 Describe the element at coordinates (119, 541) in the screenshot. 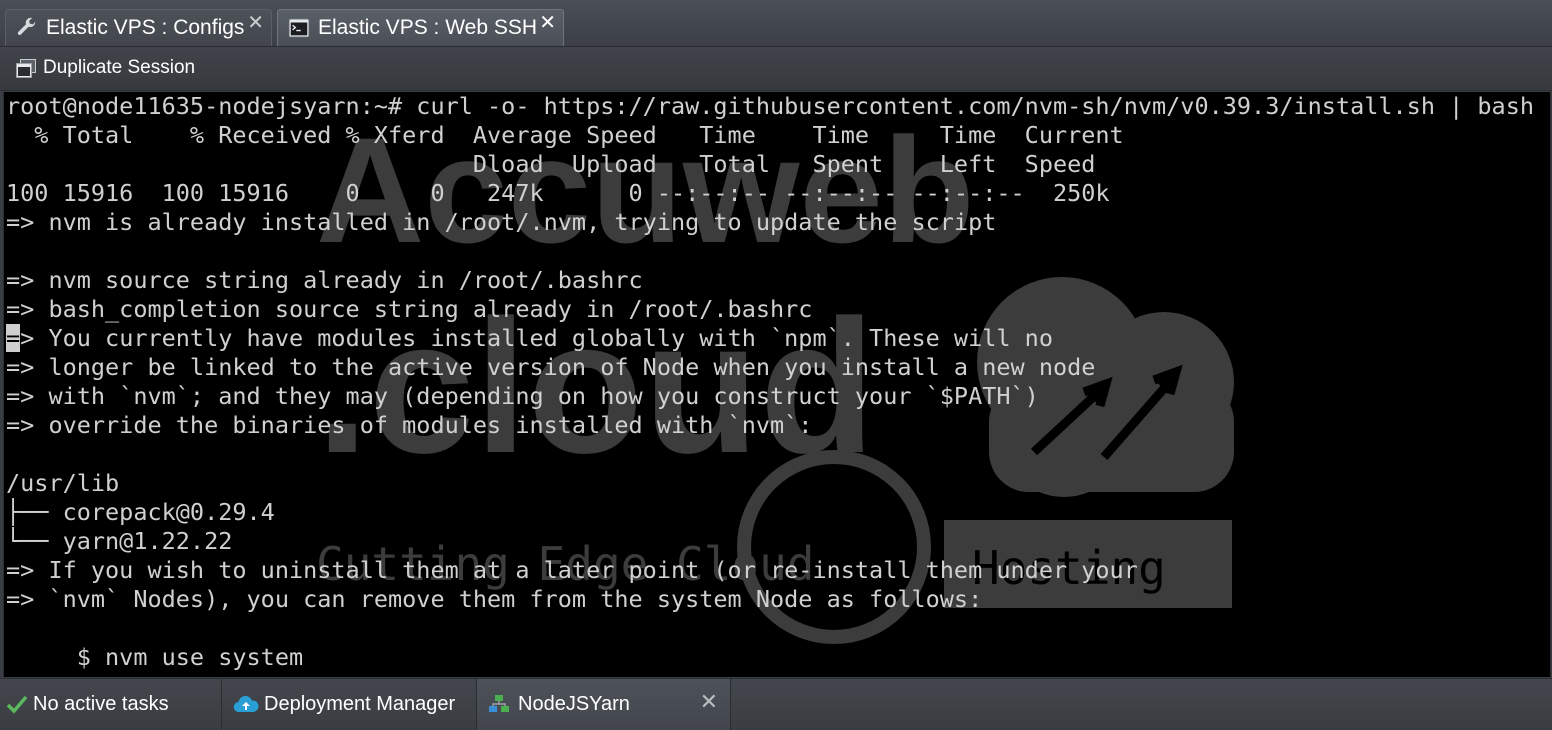

I see `terminal-line: └── yarn@1.22.22` at that location.